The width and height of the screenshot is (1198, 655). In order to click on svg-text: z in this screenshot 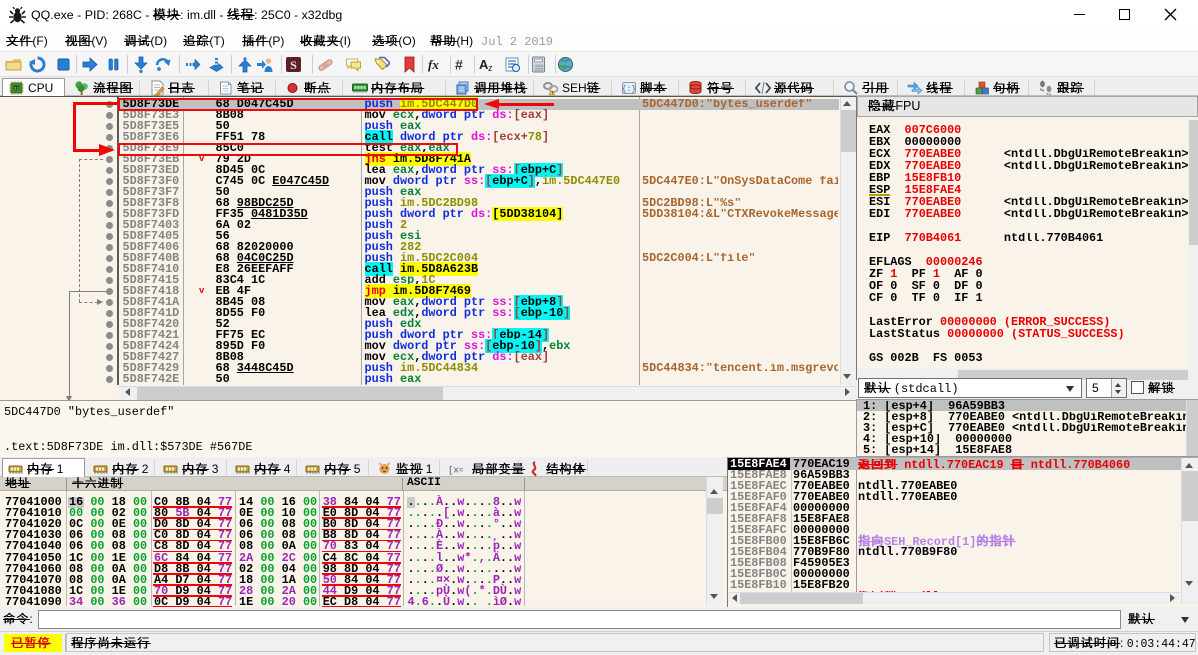, I will do `click(490, 68)`.